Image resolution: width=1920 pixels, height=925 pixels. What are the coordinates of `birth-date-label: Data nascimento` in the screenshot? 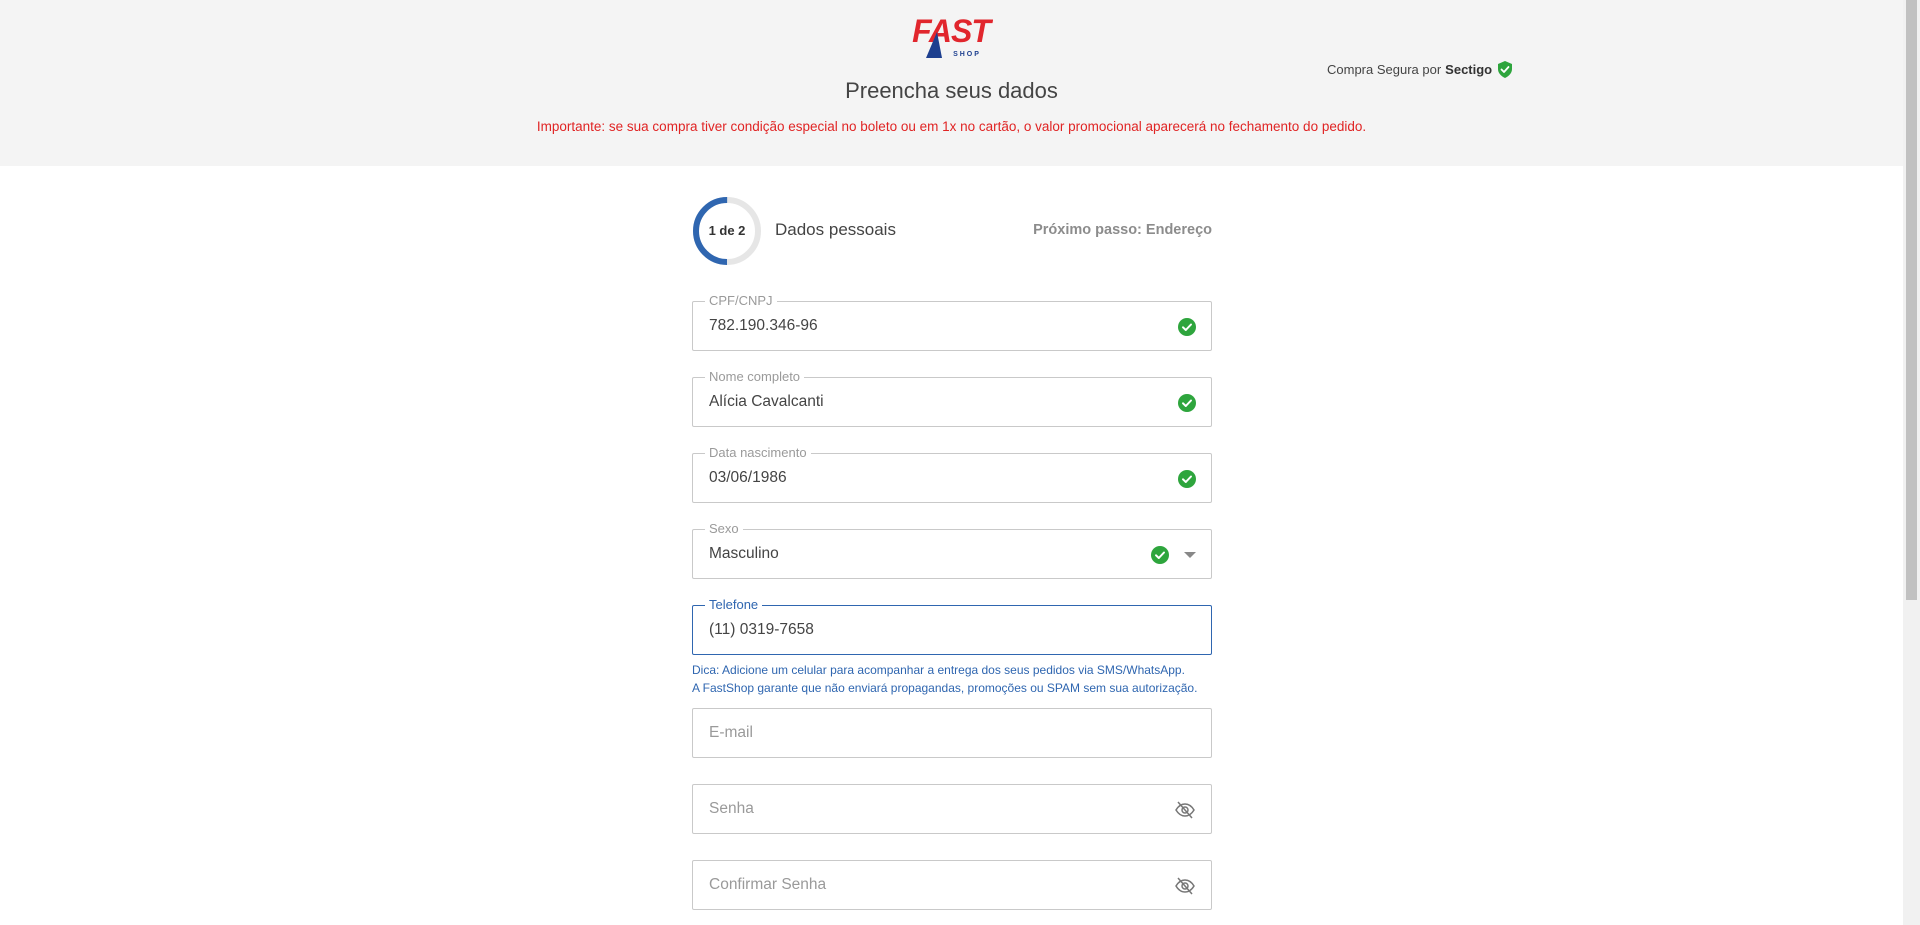 It's located at (758, 453).